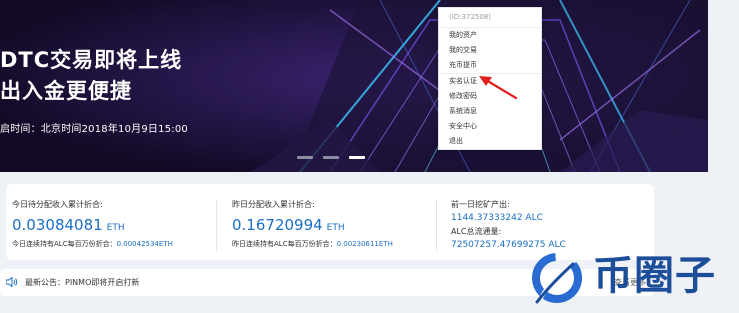  I want to click on mining-output-label: 前一日挖矿产出:, so click(480, 204).